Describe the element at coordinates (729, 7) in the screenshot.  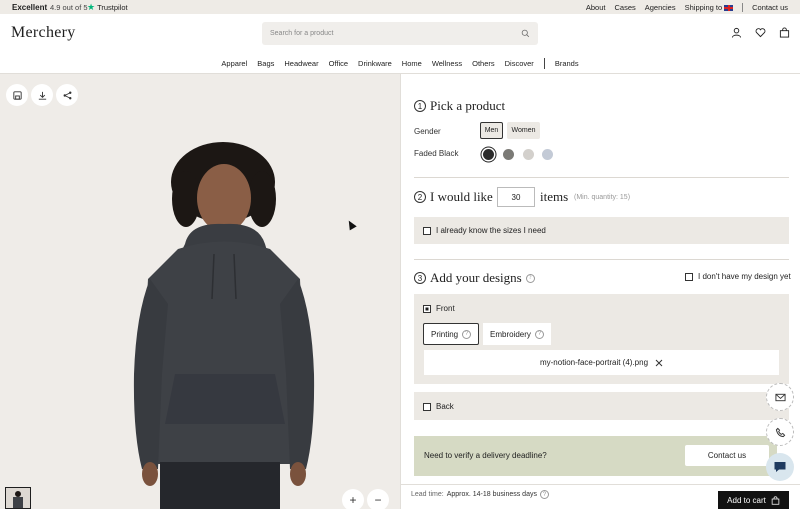
I see `uk-flag-icon` at that location.